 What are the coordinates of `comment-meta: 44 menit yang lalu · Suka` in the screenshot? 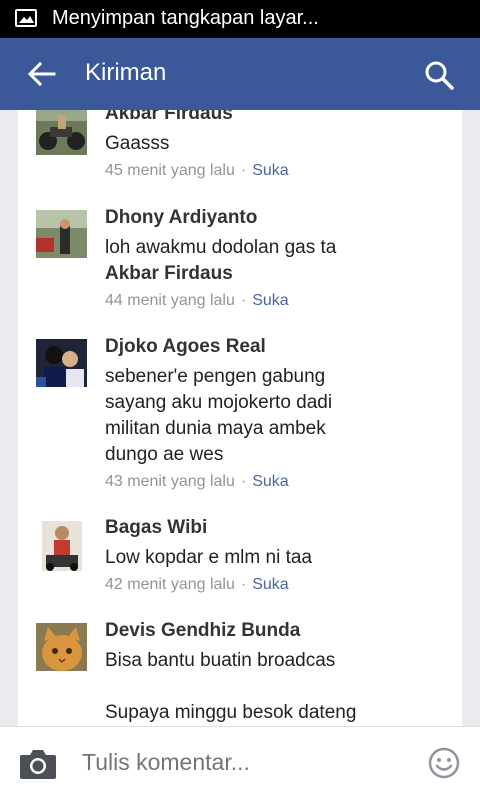 It's located at (275, 301).